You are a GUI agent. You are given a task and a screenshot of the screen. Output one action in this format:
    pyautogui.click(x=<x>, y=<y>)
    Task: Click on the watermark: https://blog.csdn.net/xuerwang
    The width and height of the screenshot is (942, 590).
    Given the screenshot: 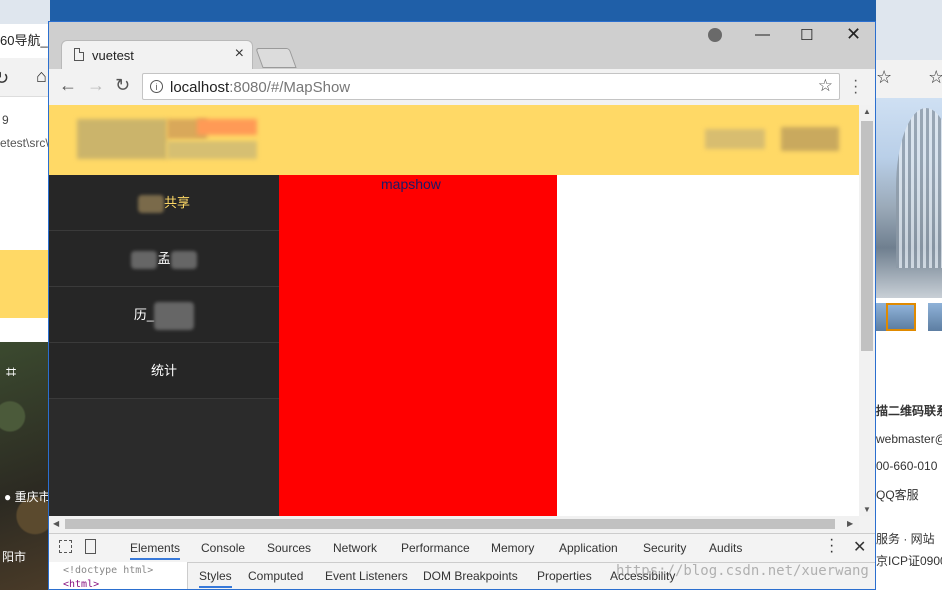 What is the action you would take?
    pyautogui.click(x=742, y=571)
    